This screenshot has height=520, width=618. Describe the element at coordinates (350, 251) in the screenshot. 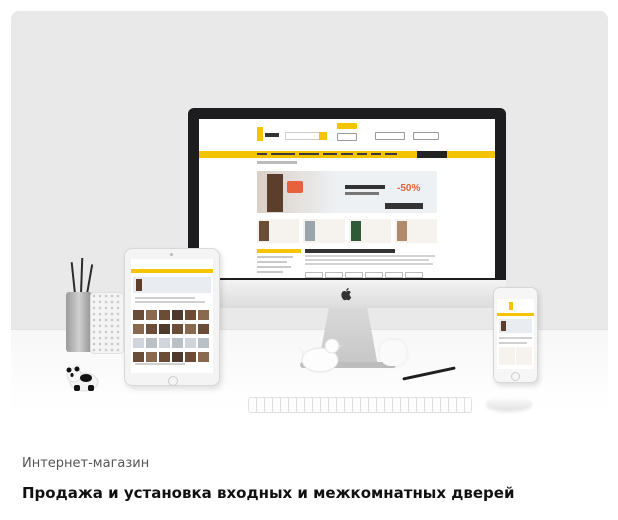

I see `catalog-heading` at that location.